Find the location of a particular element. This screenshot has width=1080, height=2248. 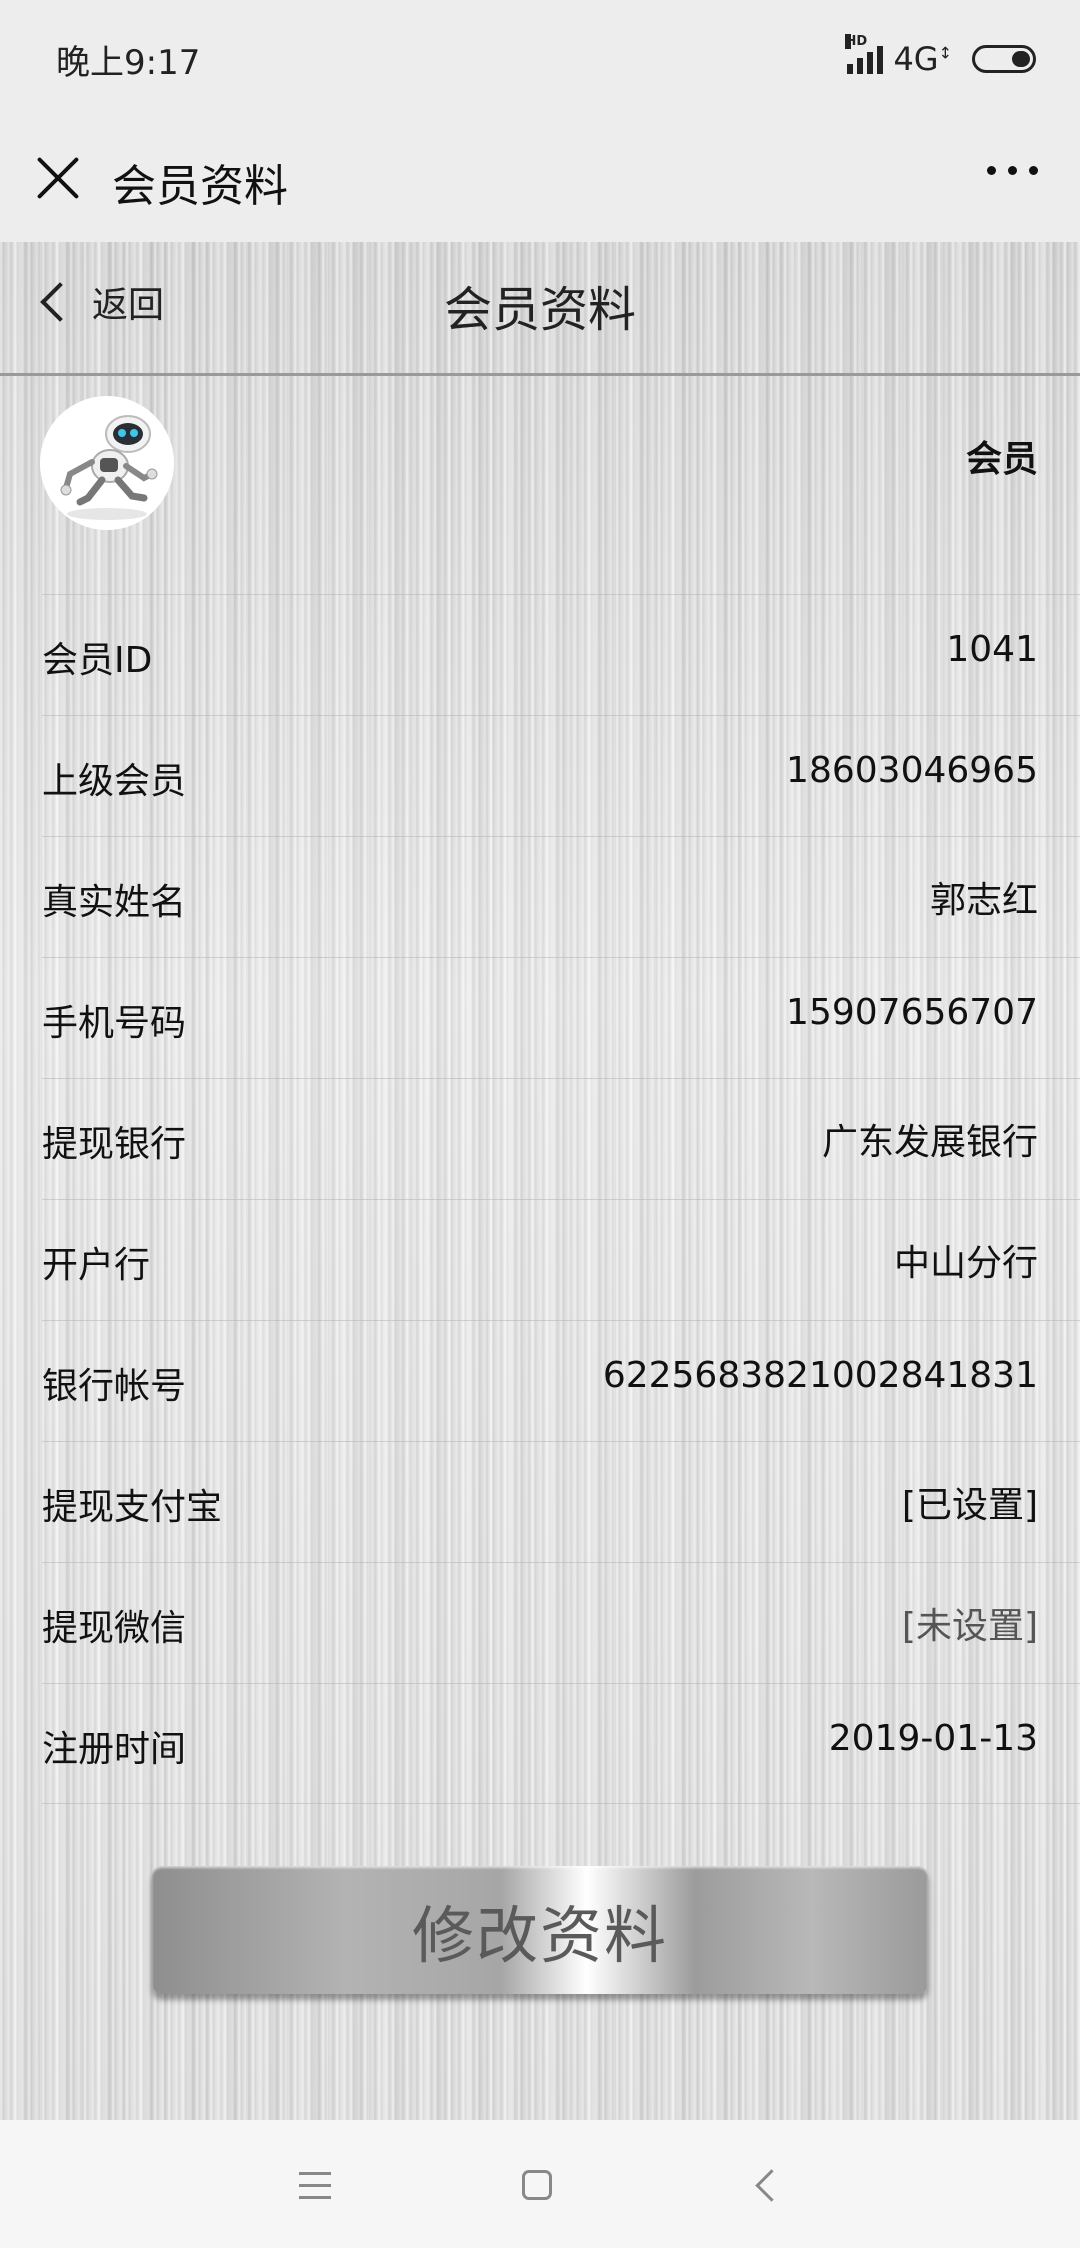

info-label: 提现银行 is located at coordinates (114, 1144).